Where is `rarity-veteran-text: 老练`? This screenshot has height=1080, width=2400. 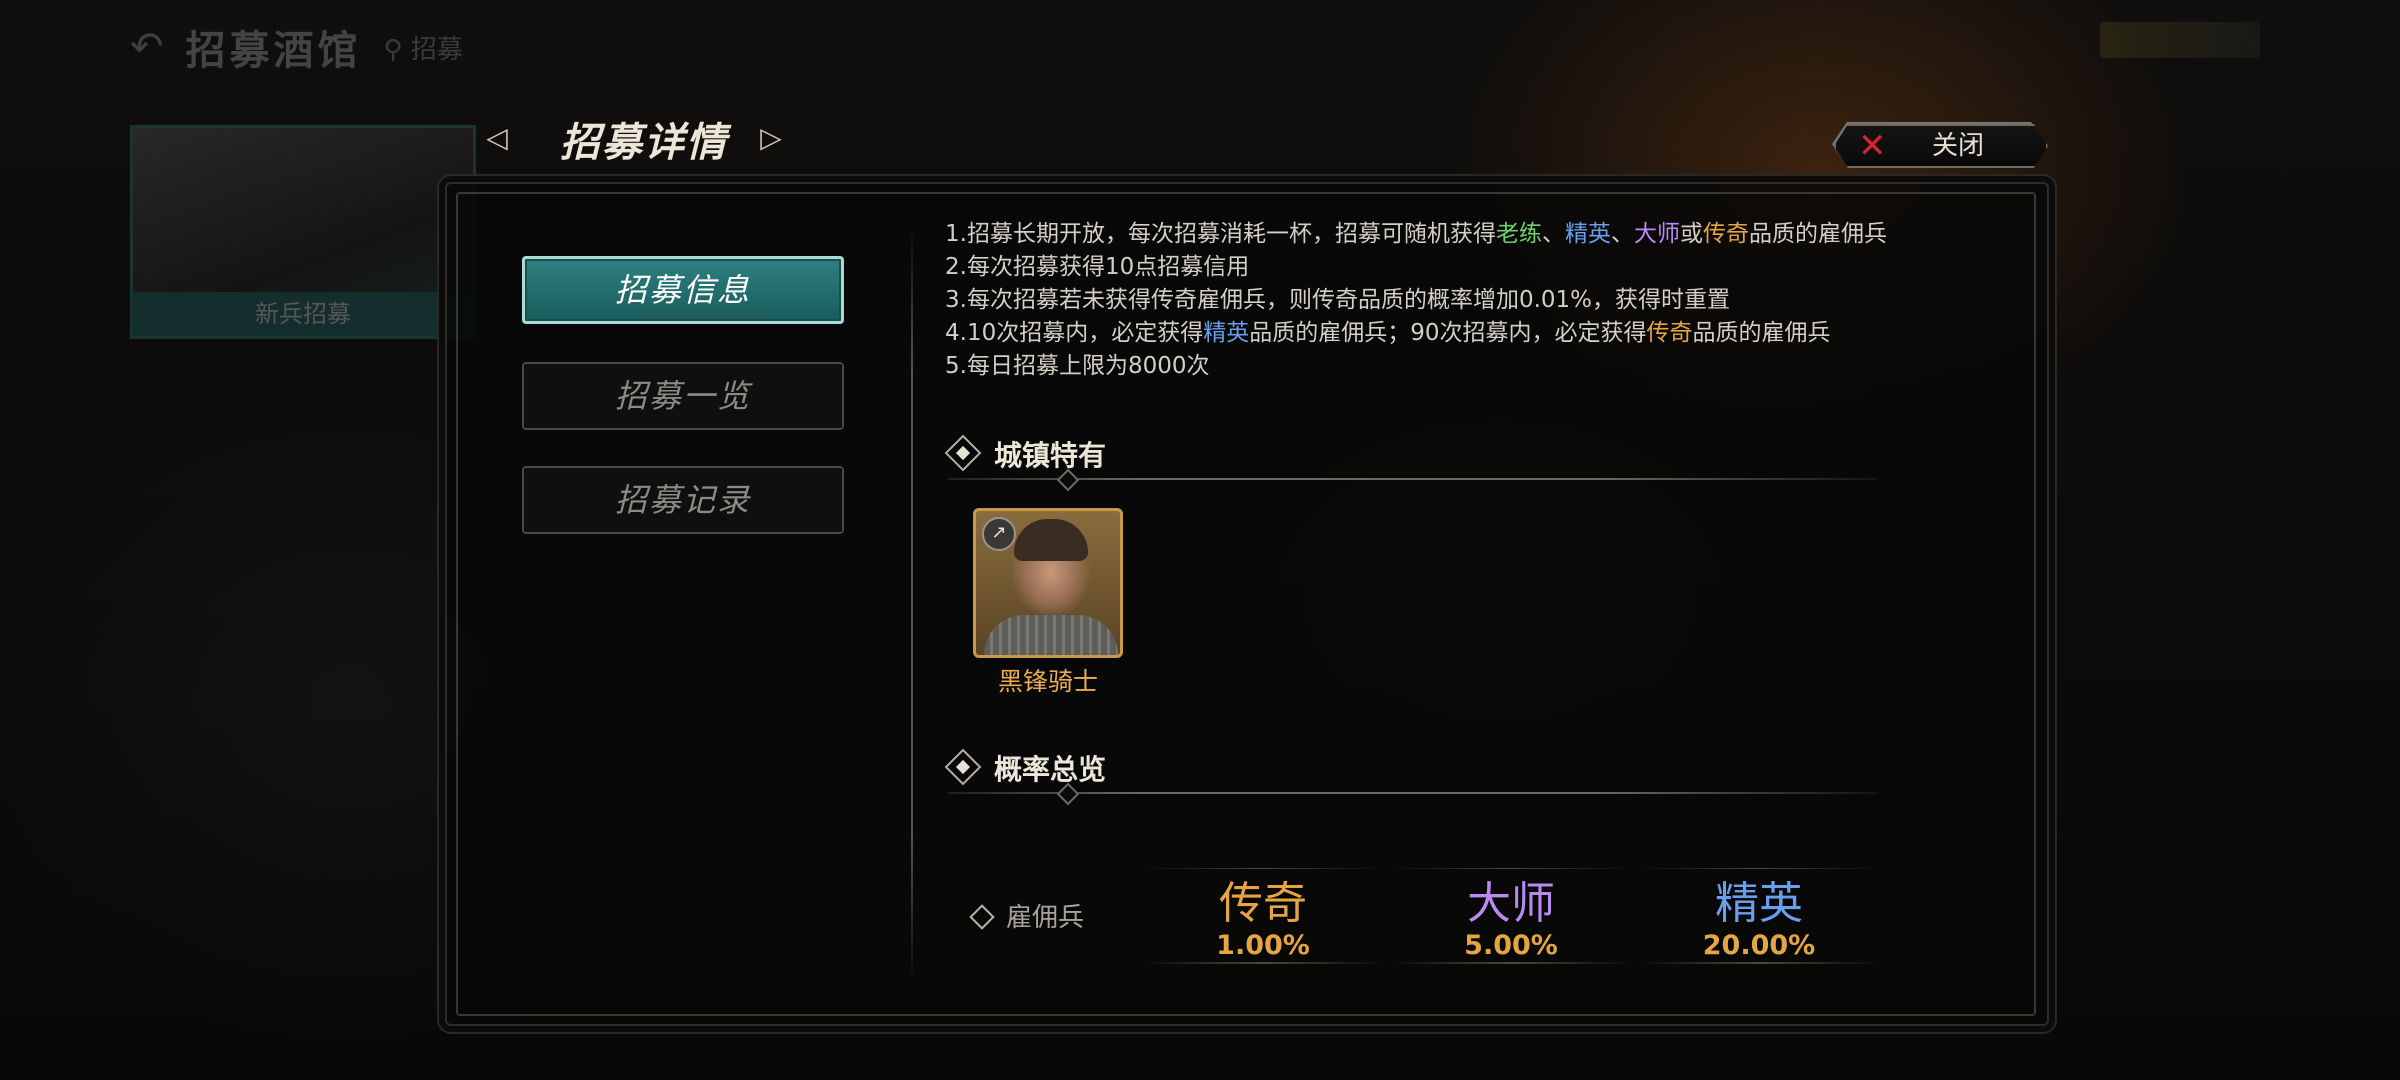
rarity-veteran-text: 老练 is located at coordinates (1518, 234).